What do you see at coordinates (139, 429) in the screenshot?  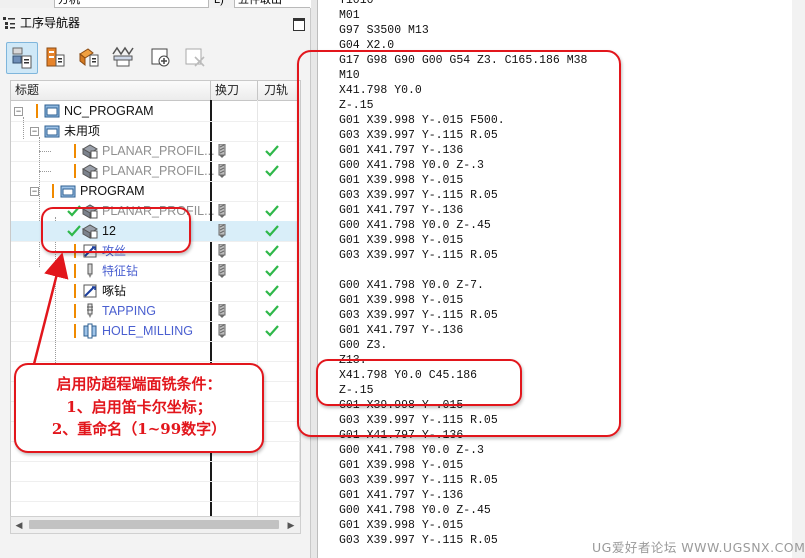 I see `annotation-line-3: 2、重命名（1~99数字）` at bounding box center [139, 429].